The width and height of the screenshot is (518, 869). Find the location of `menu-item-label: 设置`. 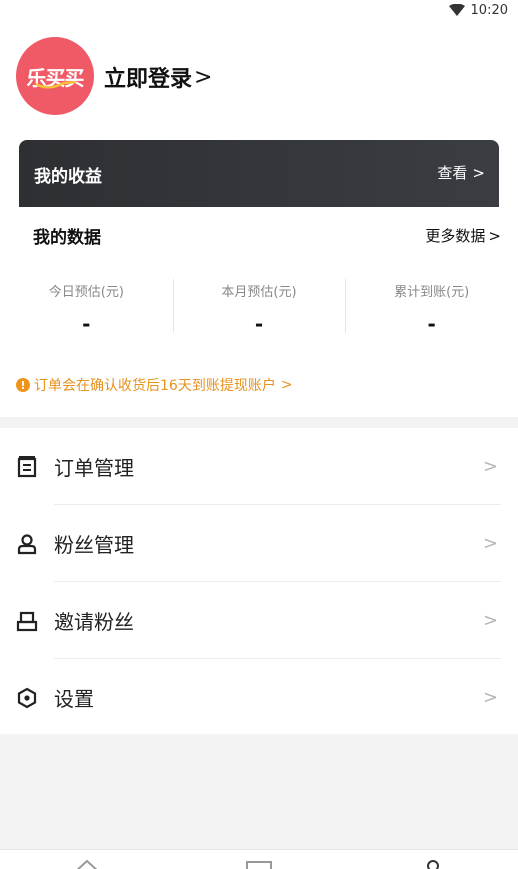

menu-item-label: 设置 is located at coordinates (74, 699).